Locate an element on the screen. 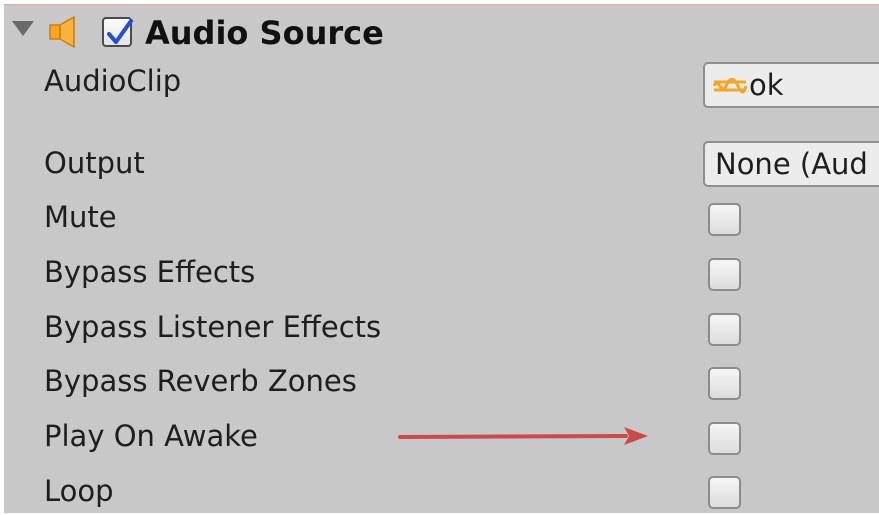 The width and height of the screenshot is (879, 515). bypass-effects-checkbox is located at coordinates (724, 274).